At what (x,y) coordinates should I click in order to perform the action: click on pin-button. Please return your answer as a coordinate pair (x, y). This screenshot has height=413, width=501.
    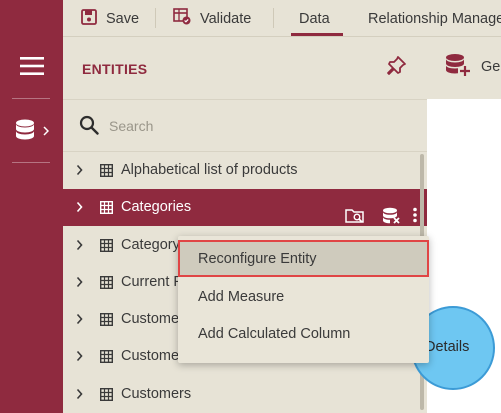
    Looking at the image, I should click on (396, 68).